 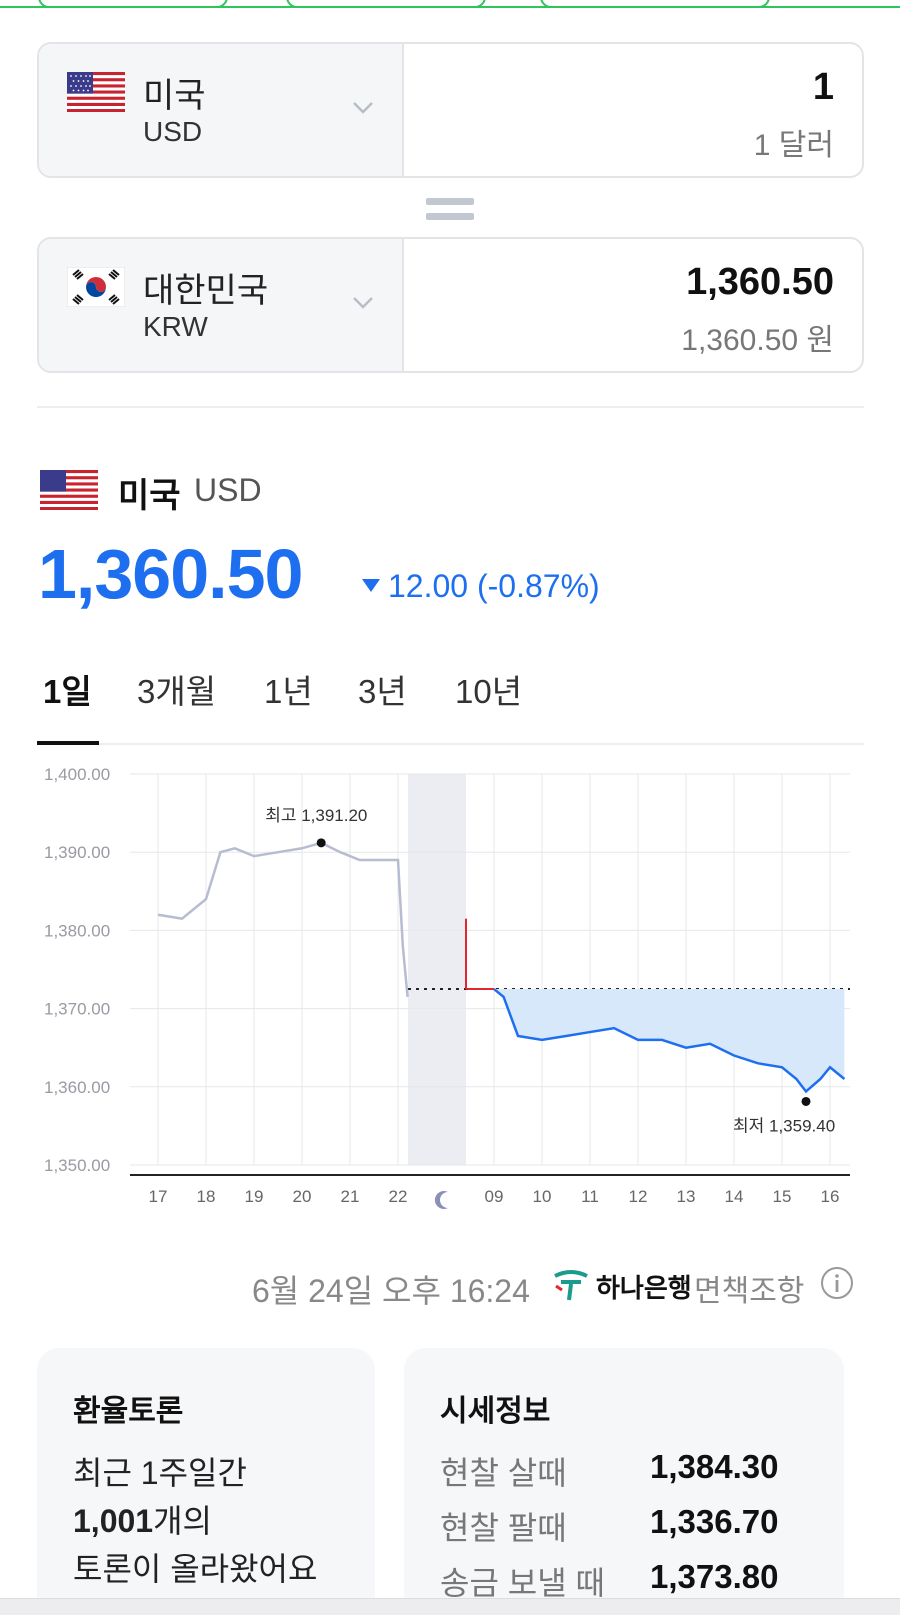 I want to click on discussion-title: 환율토론, so click(x=128, y=1411).